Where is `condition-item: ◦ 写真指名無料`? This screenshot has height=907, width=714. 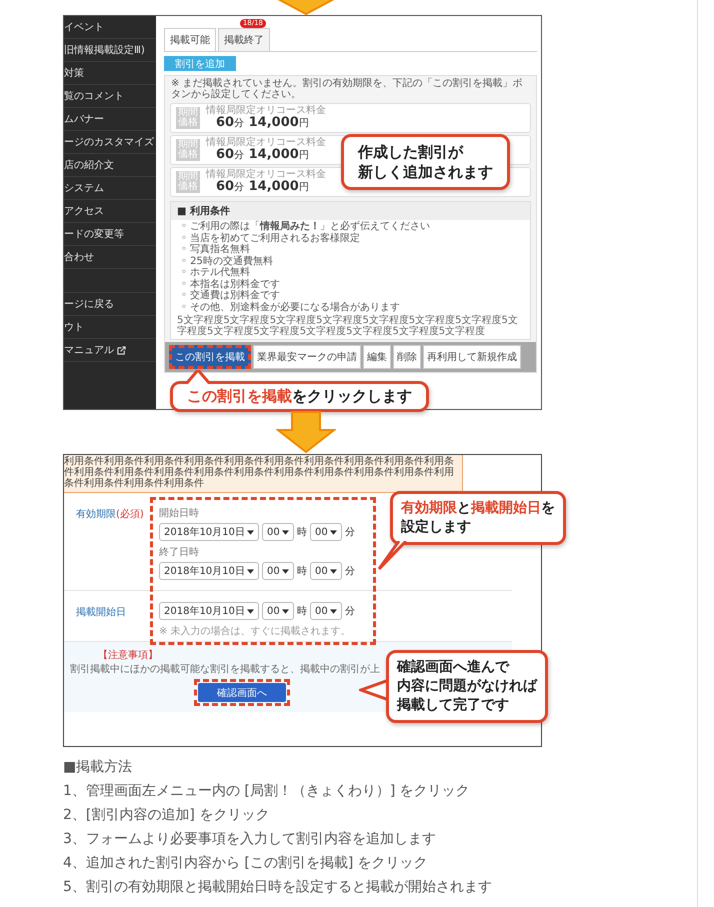
condition-item: ◦ 写真指名無料 is located at coordinates (215, 250).